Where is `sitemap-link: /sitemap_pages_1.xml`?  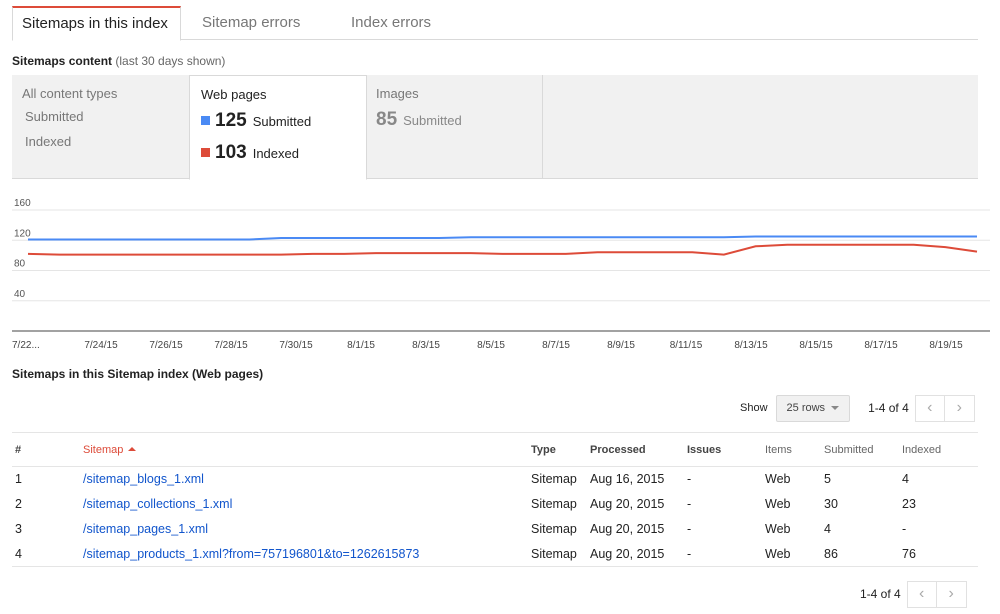 sitemap-link: /sitemap_pages_1.xml is located at coordinates (145, 529).